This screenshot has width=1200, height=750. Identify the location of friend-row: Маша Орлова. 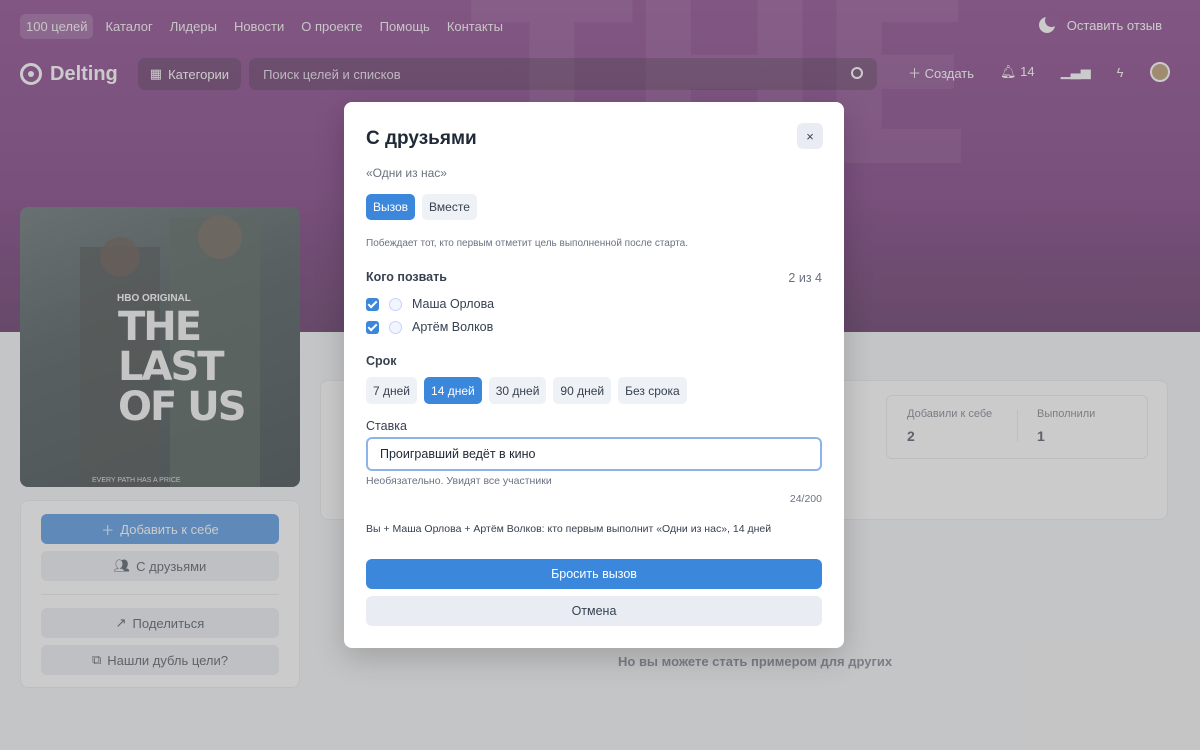
(430, 304).